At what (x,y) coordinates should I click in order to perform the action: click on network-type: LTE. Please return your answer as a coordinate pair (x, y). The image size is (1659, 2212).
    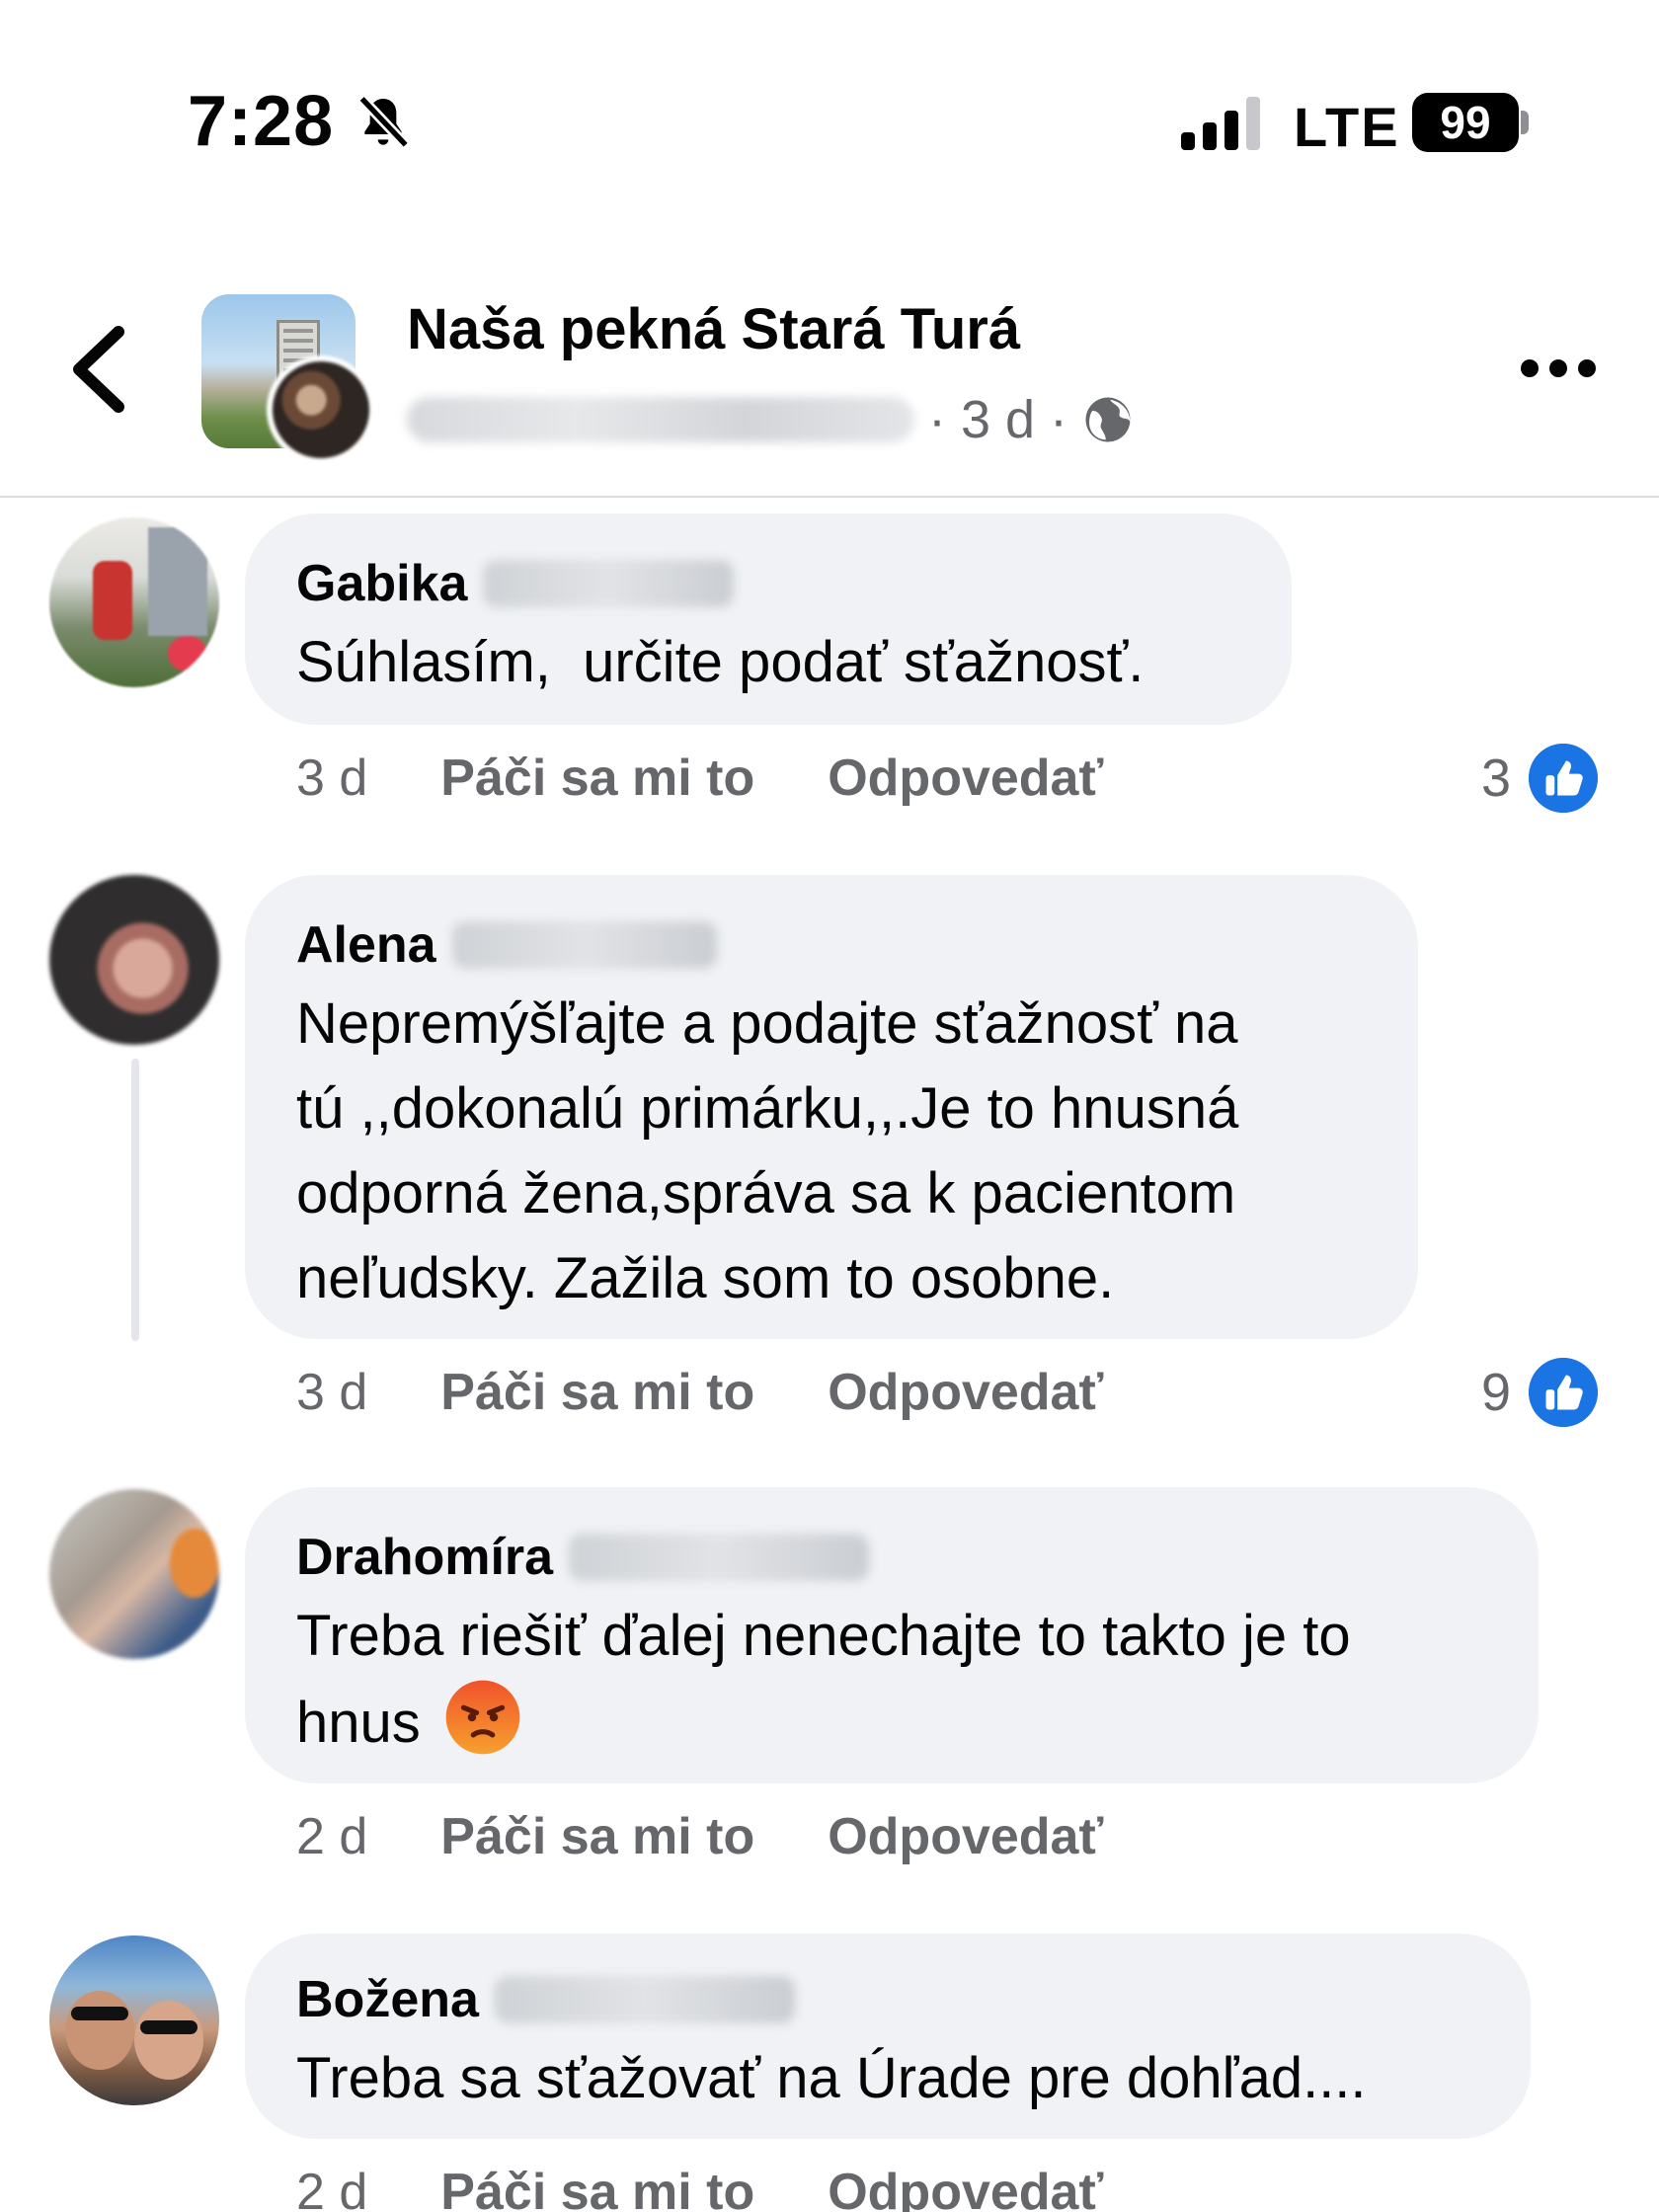
    Looking at the image, I should click on (1347, 127).